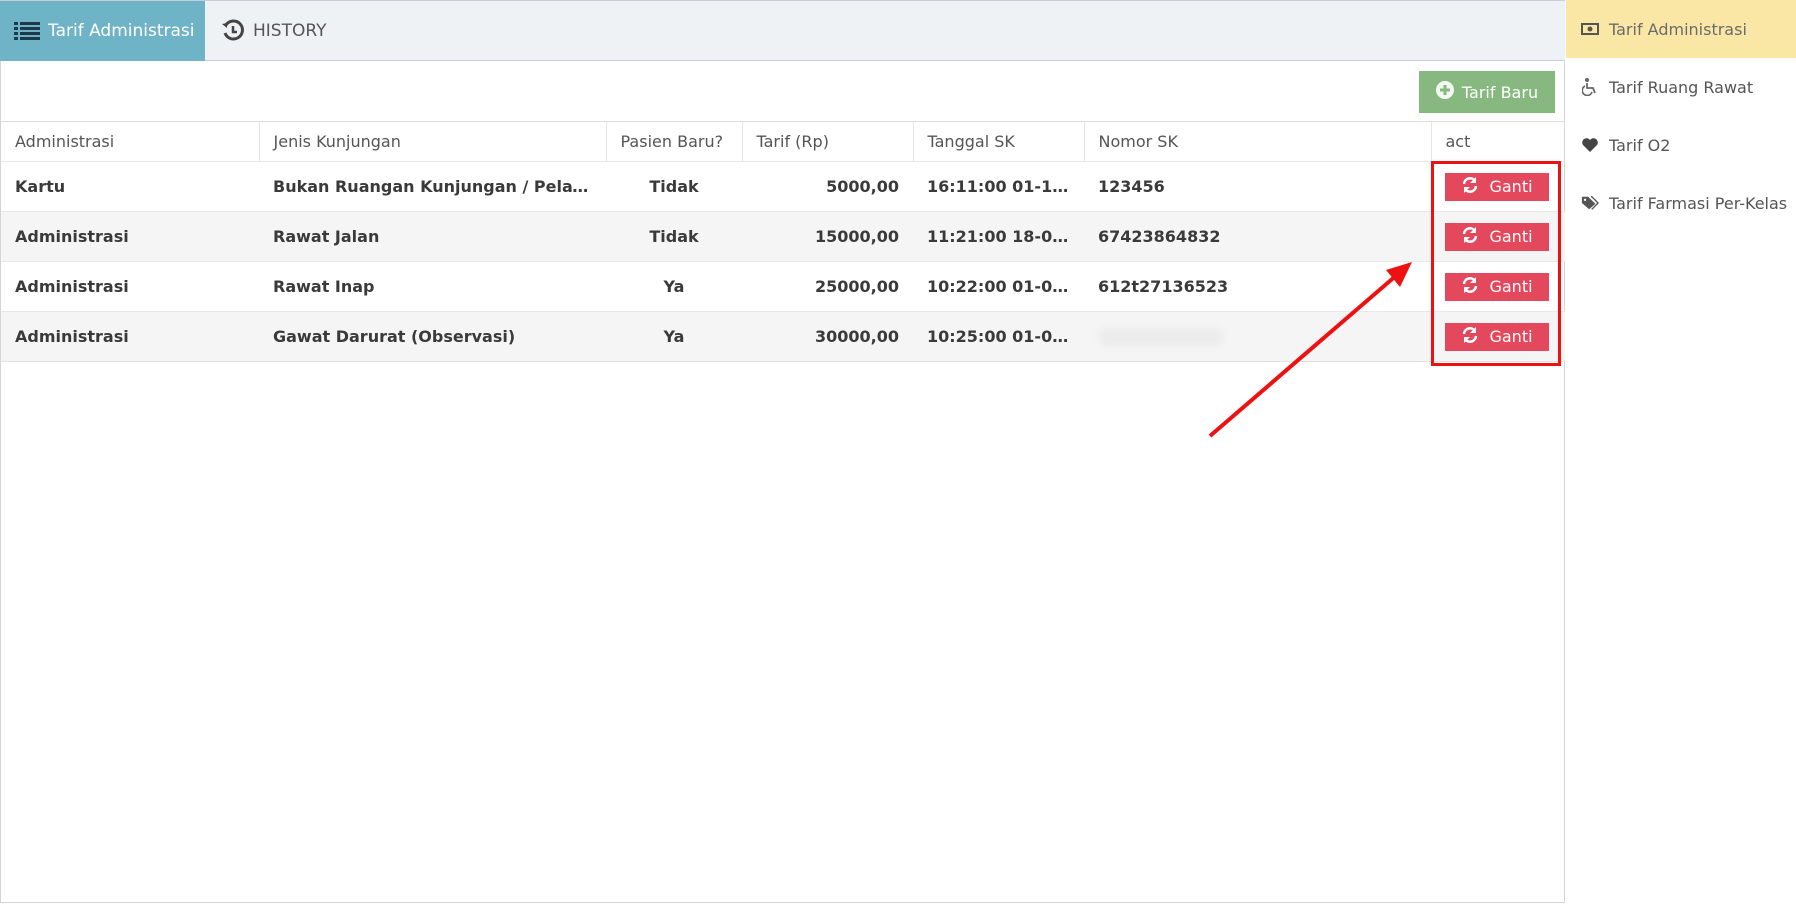  I want to click on sidebar-item-tarif-administrasi: Tarif Administrasi, so click(1681, 29).